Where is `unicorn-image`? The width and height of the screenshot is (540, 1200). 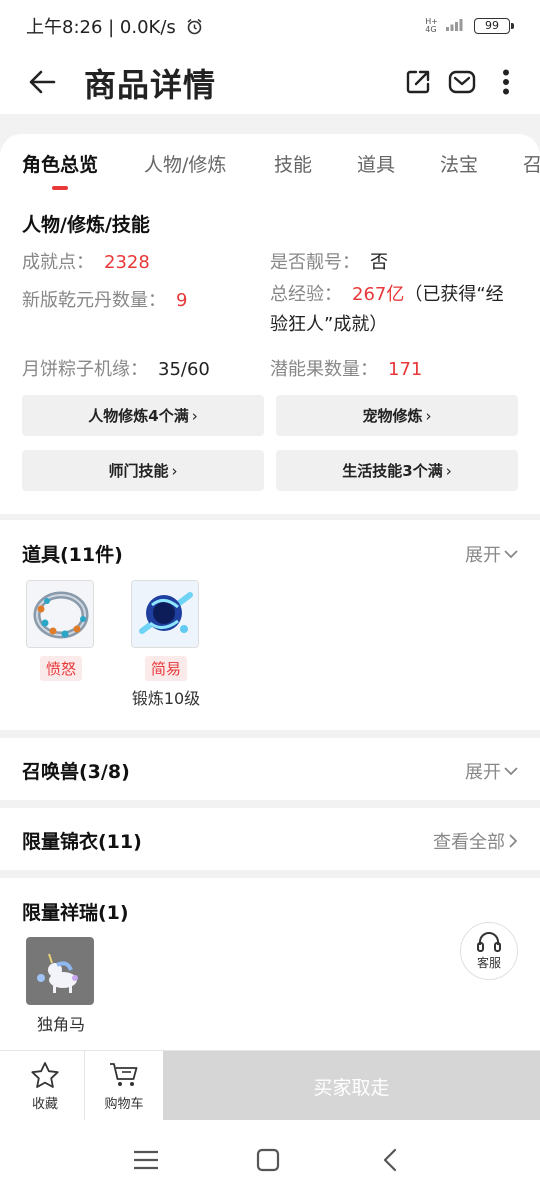 unicorn-image is located at coordinates (60, 971).